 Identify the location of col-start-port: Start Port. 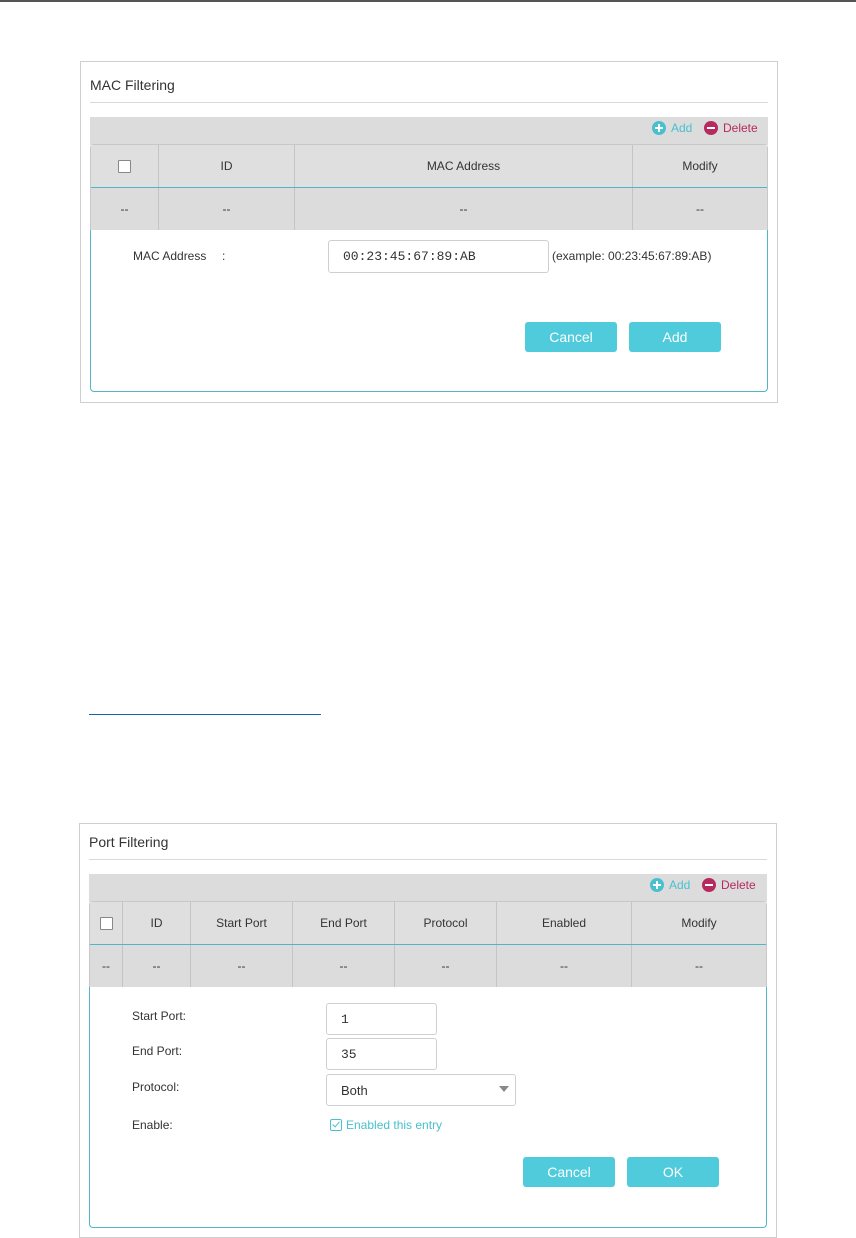
(242, 923).